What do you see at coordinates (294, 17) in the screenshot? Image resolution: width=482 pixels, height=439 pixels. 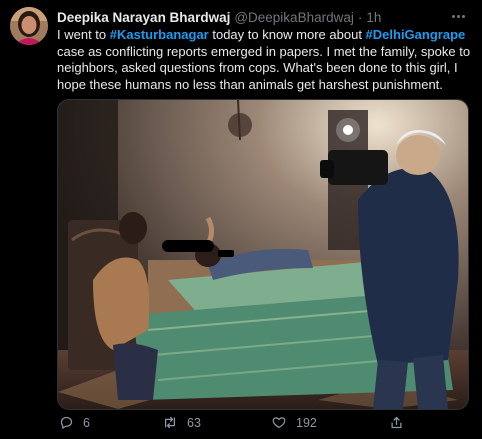 I see `author-handle: @DeepikaBhardwaj` at bounding box center [294, 17].